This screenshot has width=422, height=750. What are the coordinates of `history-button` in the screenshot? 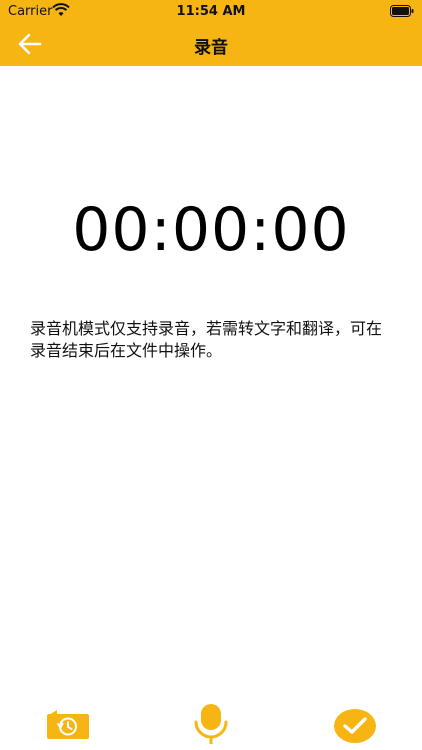 It's located at (68, 724).